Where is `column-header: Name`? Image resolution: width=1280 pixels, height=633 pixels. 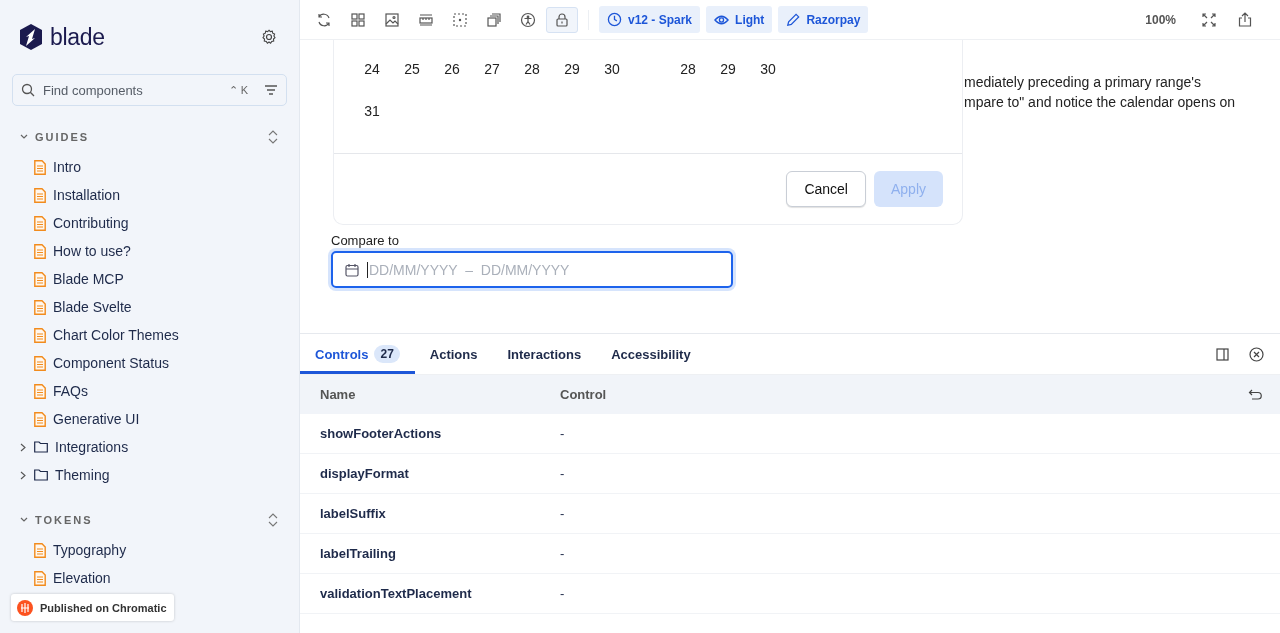
column-header: Name is located at coordinates (338, 394).